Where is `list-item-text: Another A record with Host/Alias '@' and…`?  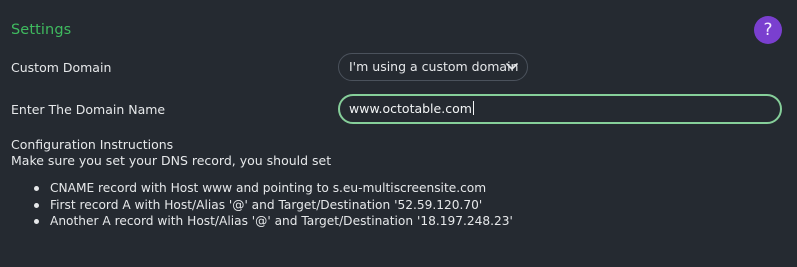
list-item-text: Another A record with Host/Alias '@' and… is located at coordinates (281, 221).